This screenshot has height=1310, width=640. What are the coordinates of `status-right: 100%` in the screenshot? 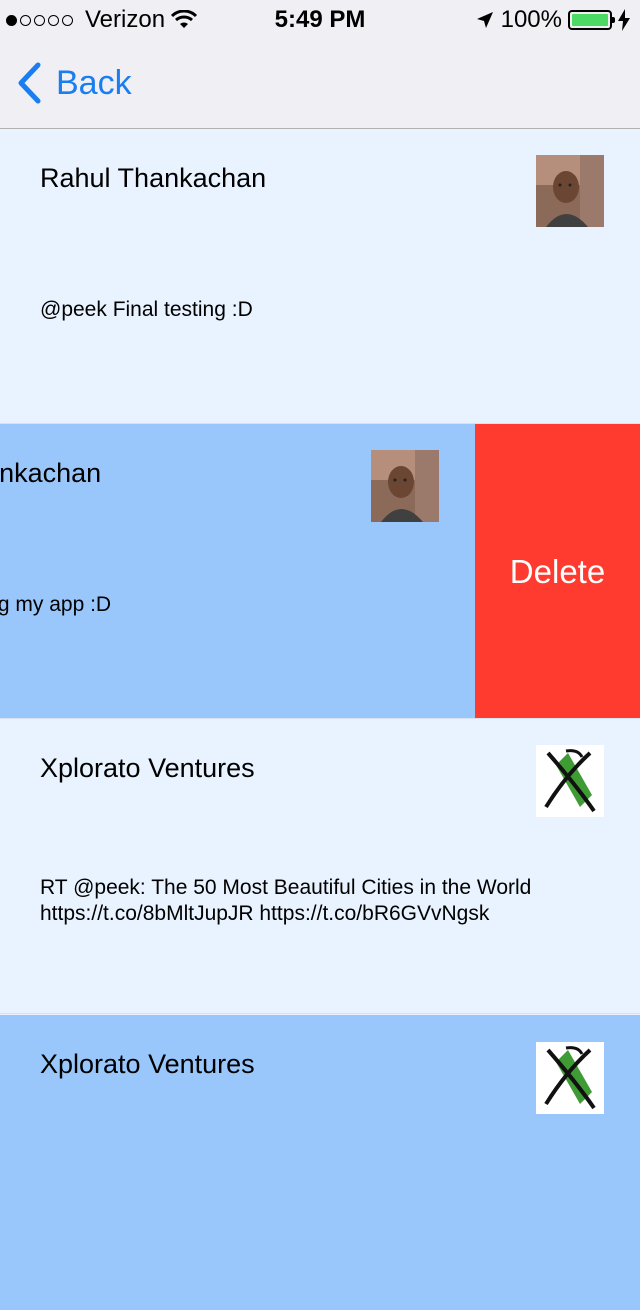 It's located at (552, 20).